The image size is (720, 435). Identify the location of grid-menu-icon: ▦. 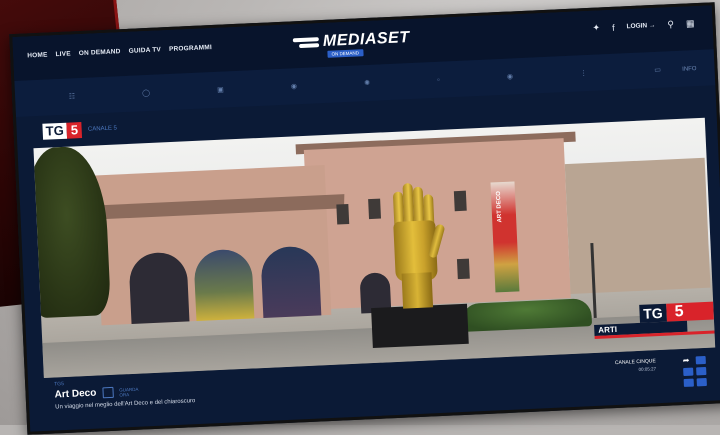
(690, 23).